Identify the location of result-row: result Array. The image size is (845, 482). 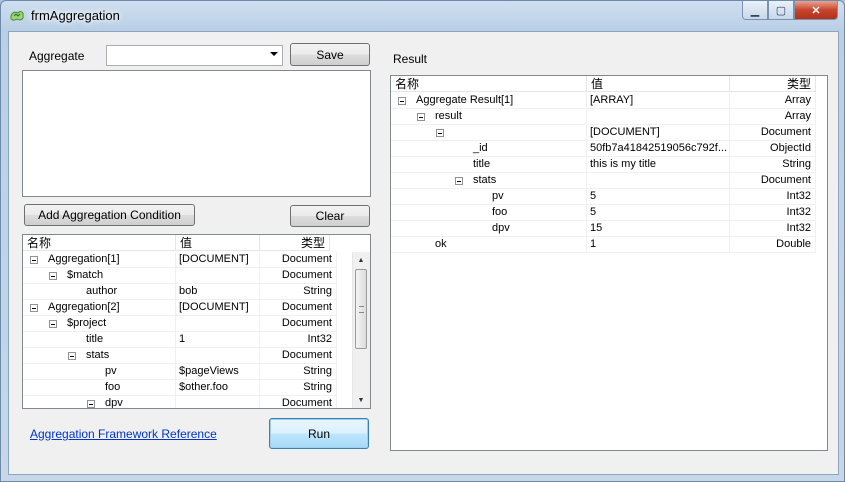
(603, 117).